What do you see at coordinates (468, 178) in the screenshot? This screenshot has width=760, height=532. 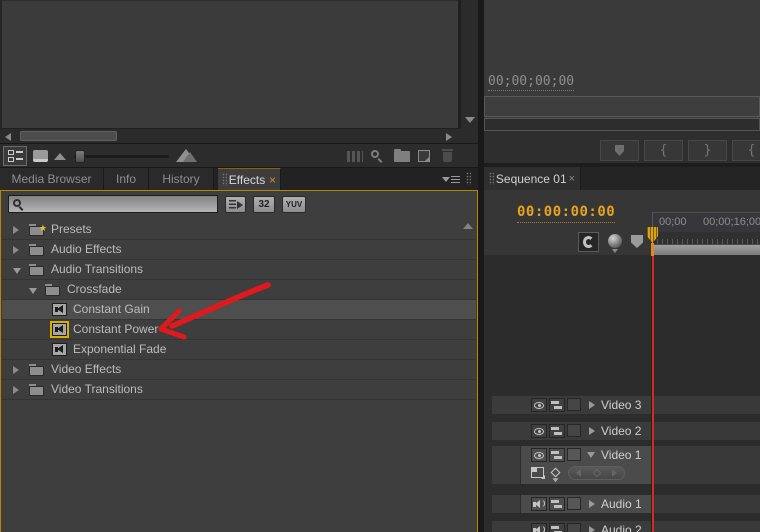 I see `panel-grip-icon` at bounding box center [468, 178].